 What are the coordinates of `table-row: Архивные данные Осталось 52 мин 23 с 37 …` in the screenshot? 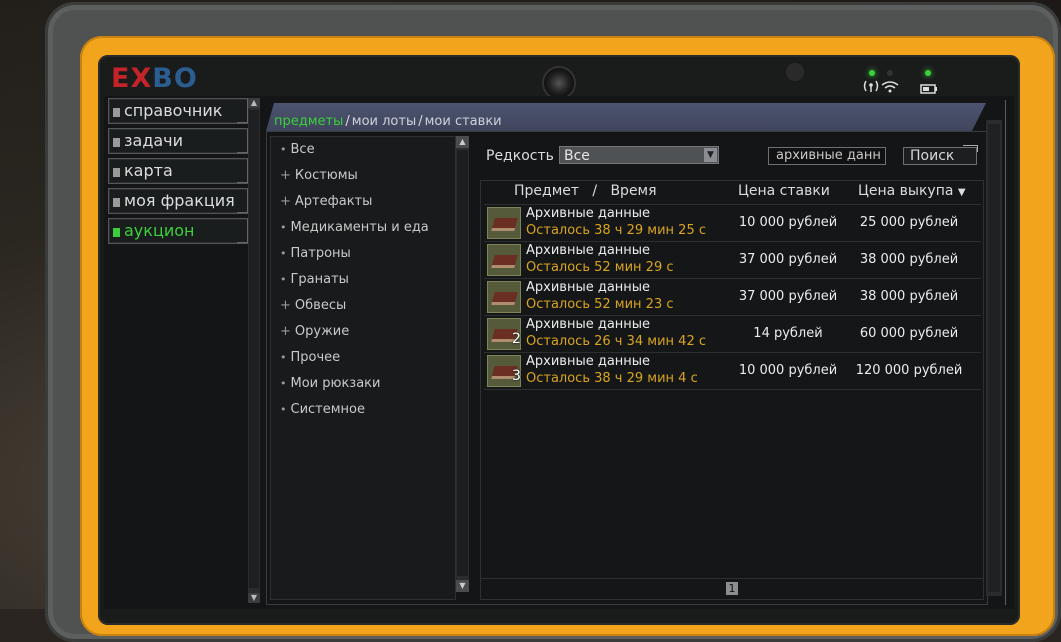 It's located at (732, 296).